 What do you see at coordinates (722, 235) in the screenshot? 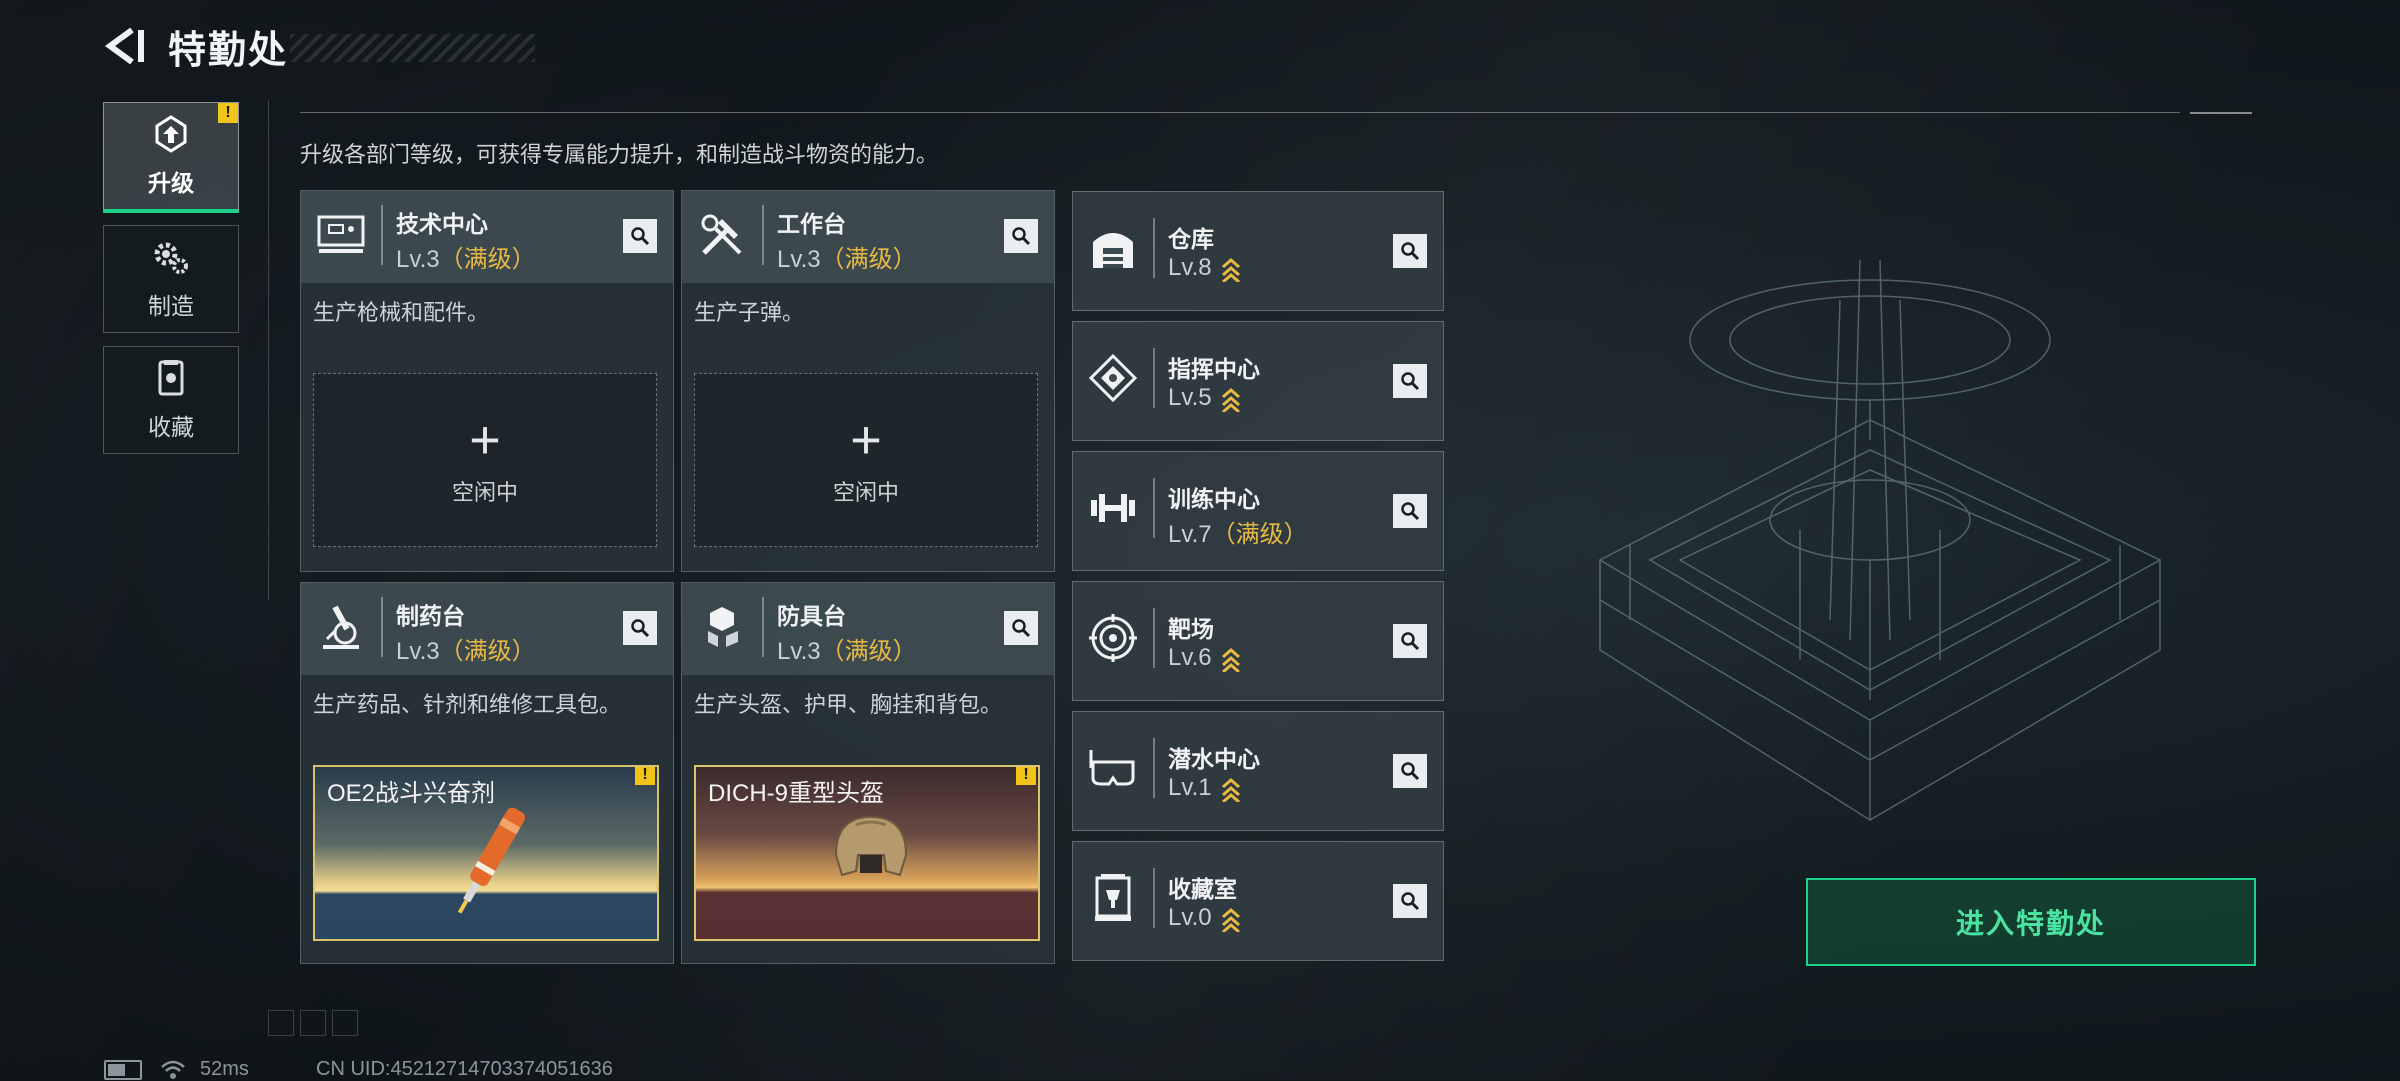
I see `tools-icon` at bounding box center [722, 235].